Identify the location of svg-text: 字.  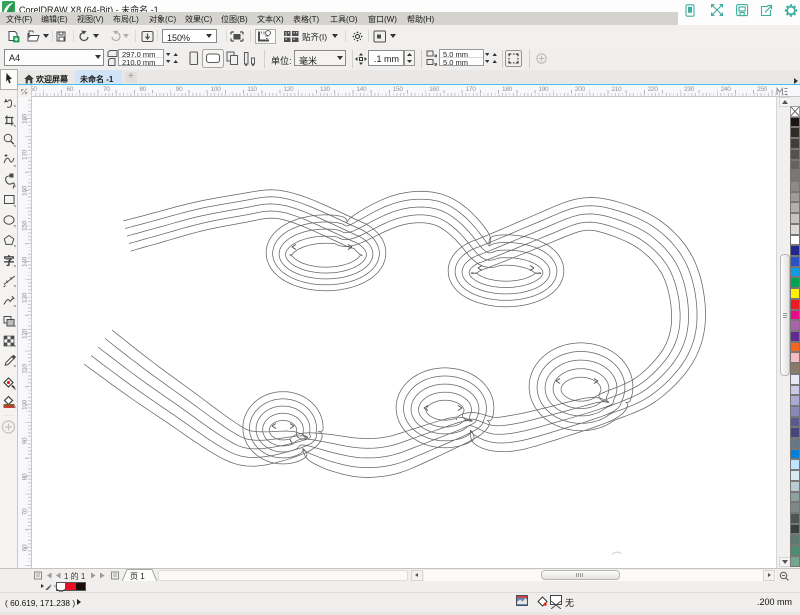
(9, 261).